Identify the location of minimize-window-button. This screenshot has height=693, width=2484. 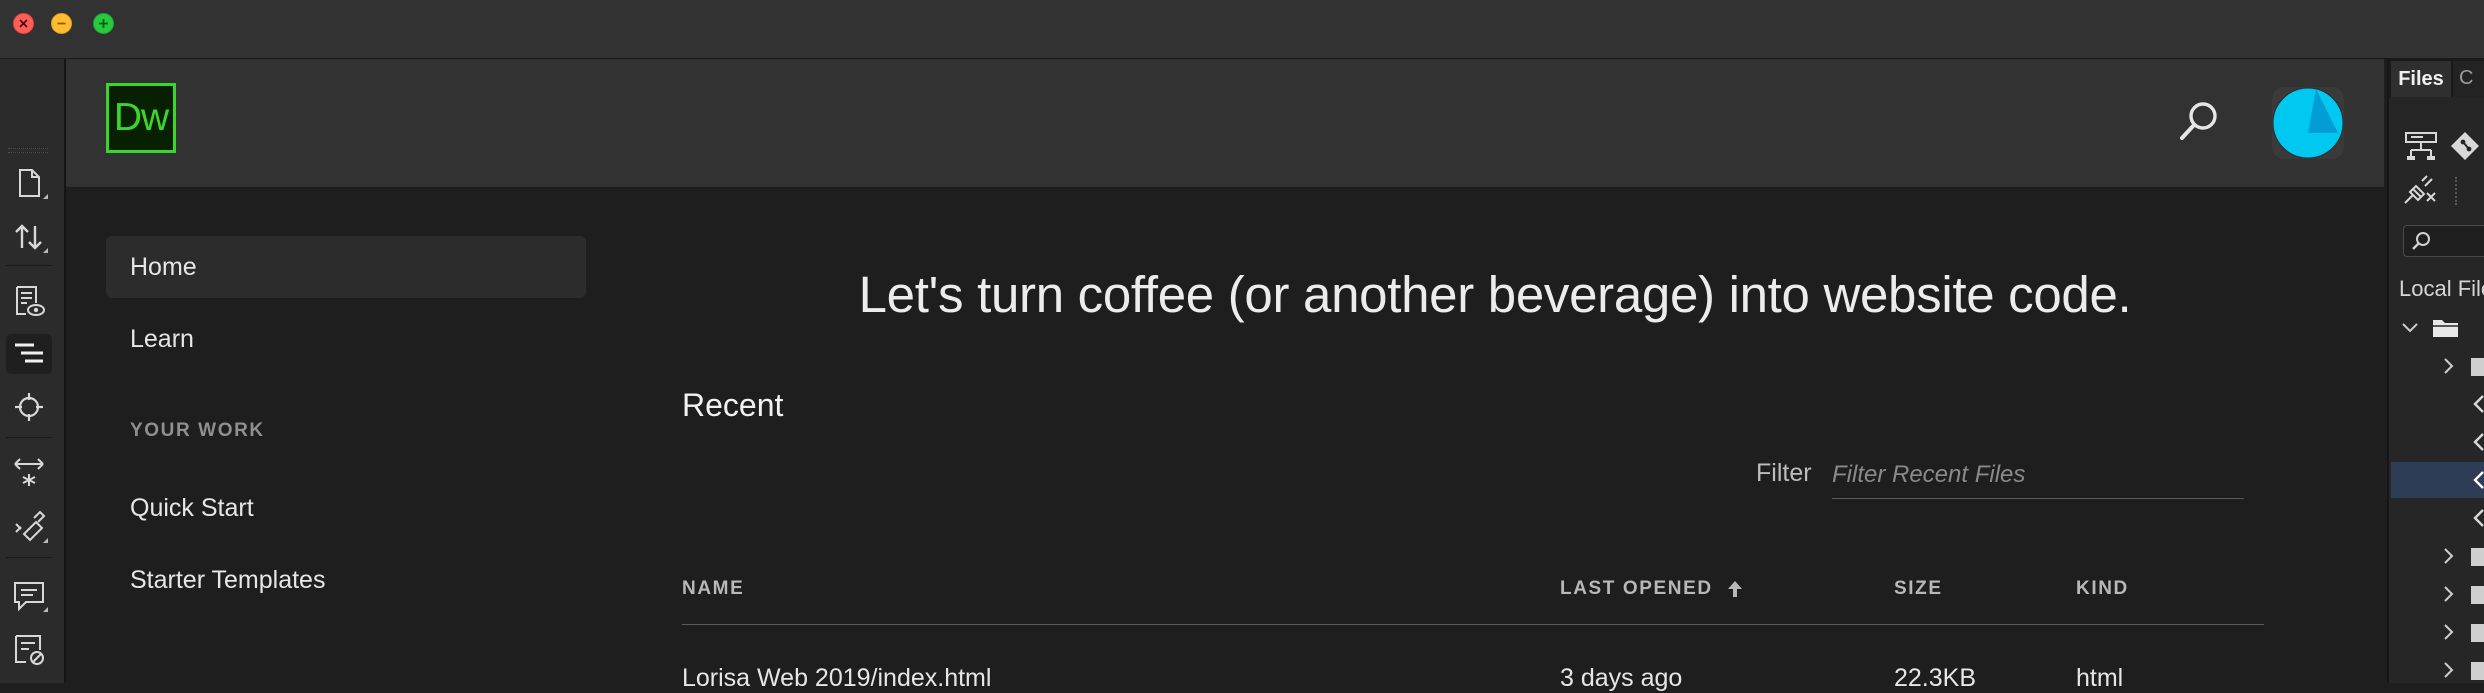
(61, 23).